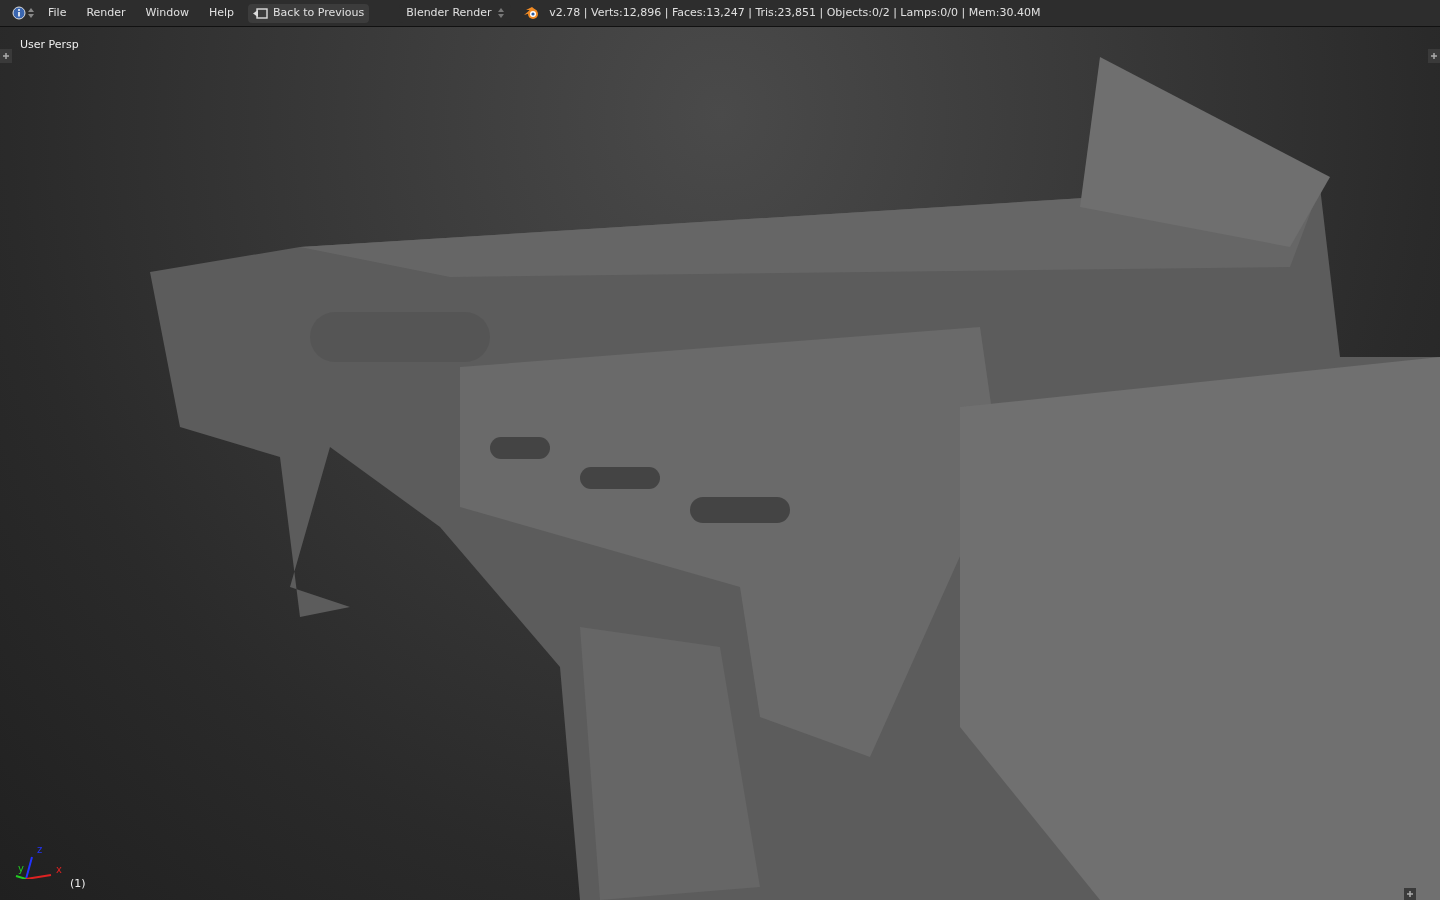 The height and width of the screenshot is (900, 1440). I want to click on editor-type-selector, so click(23, 13).